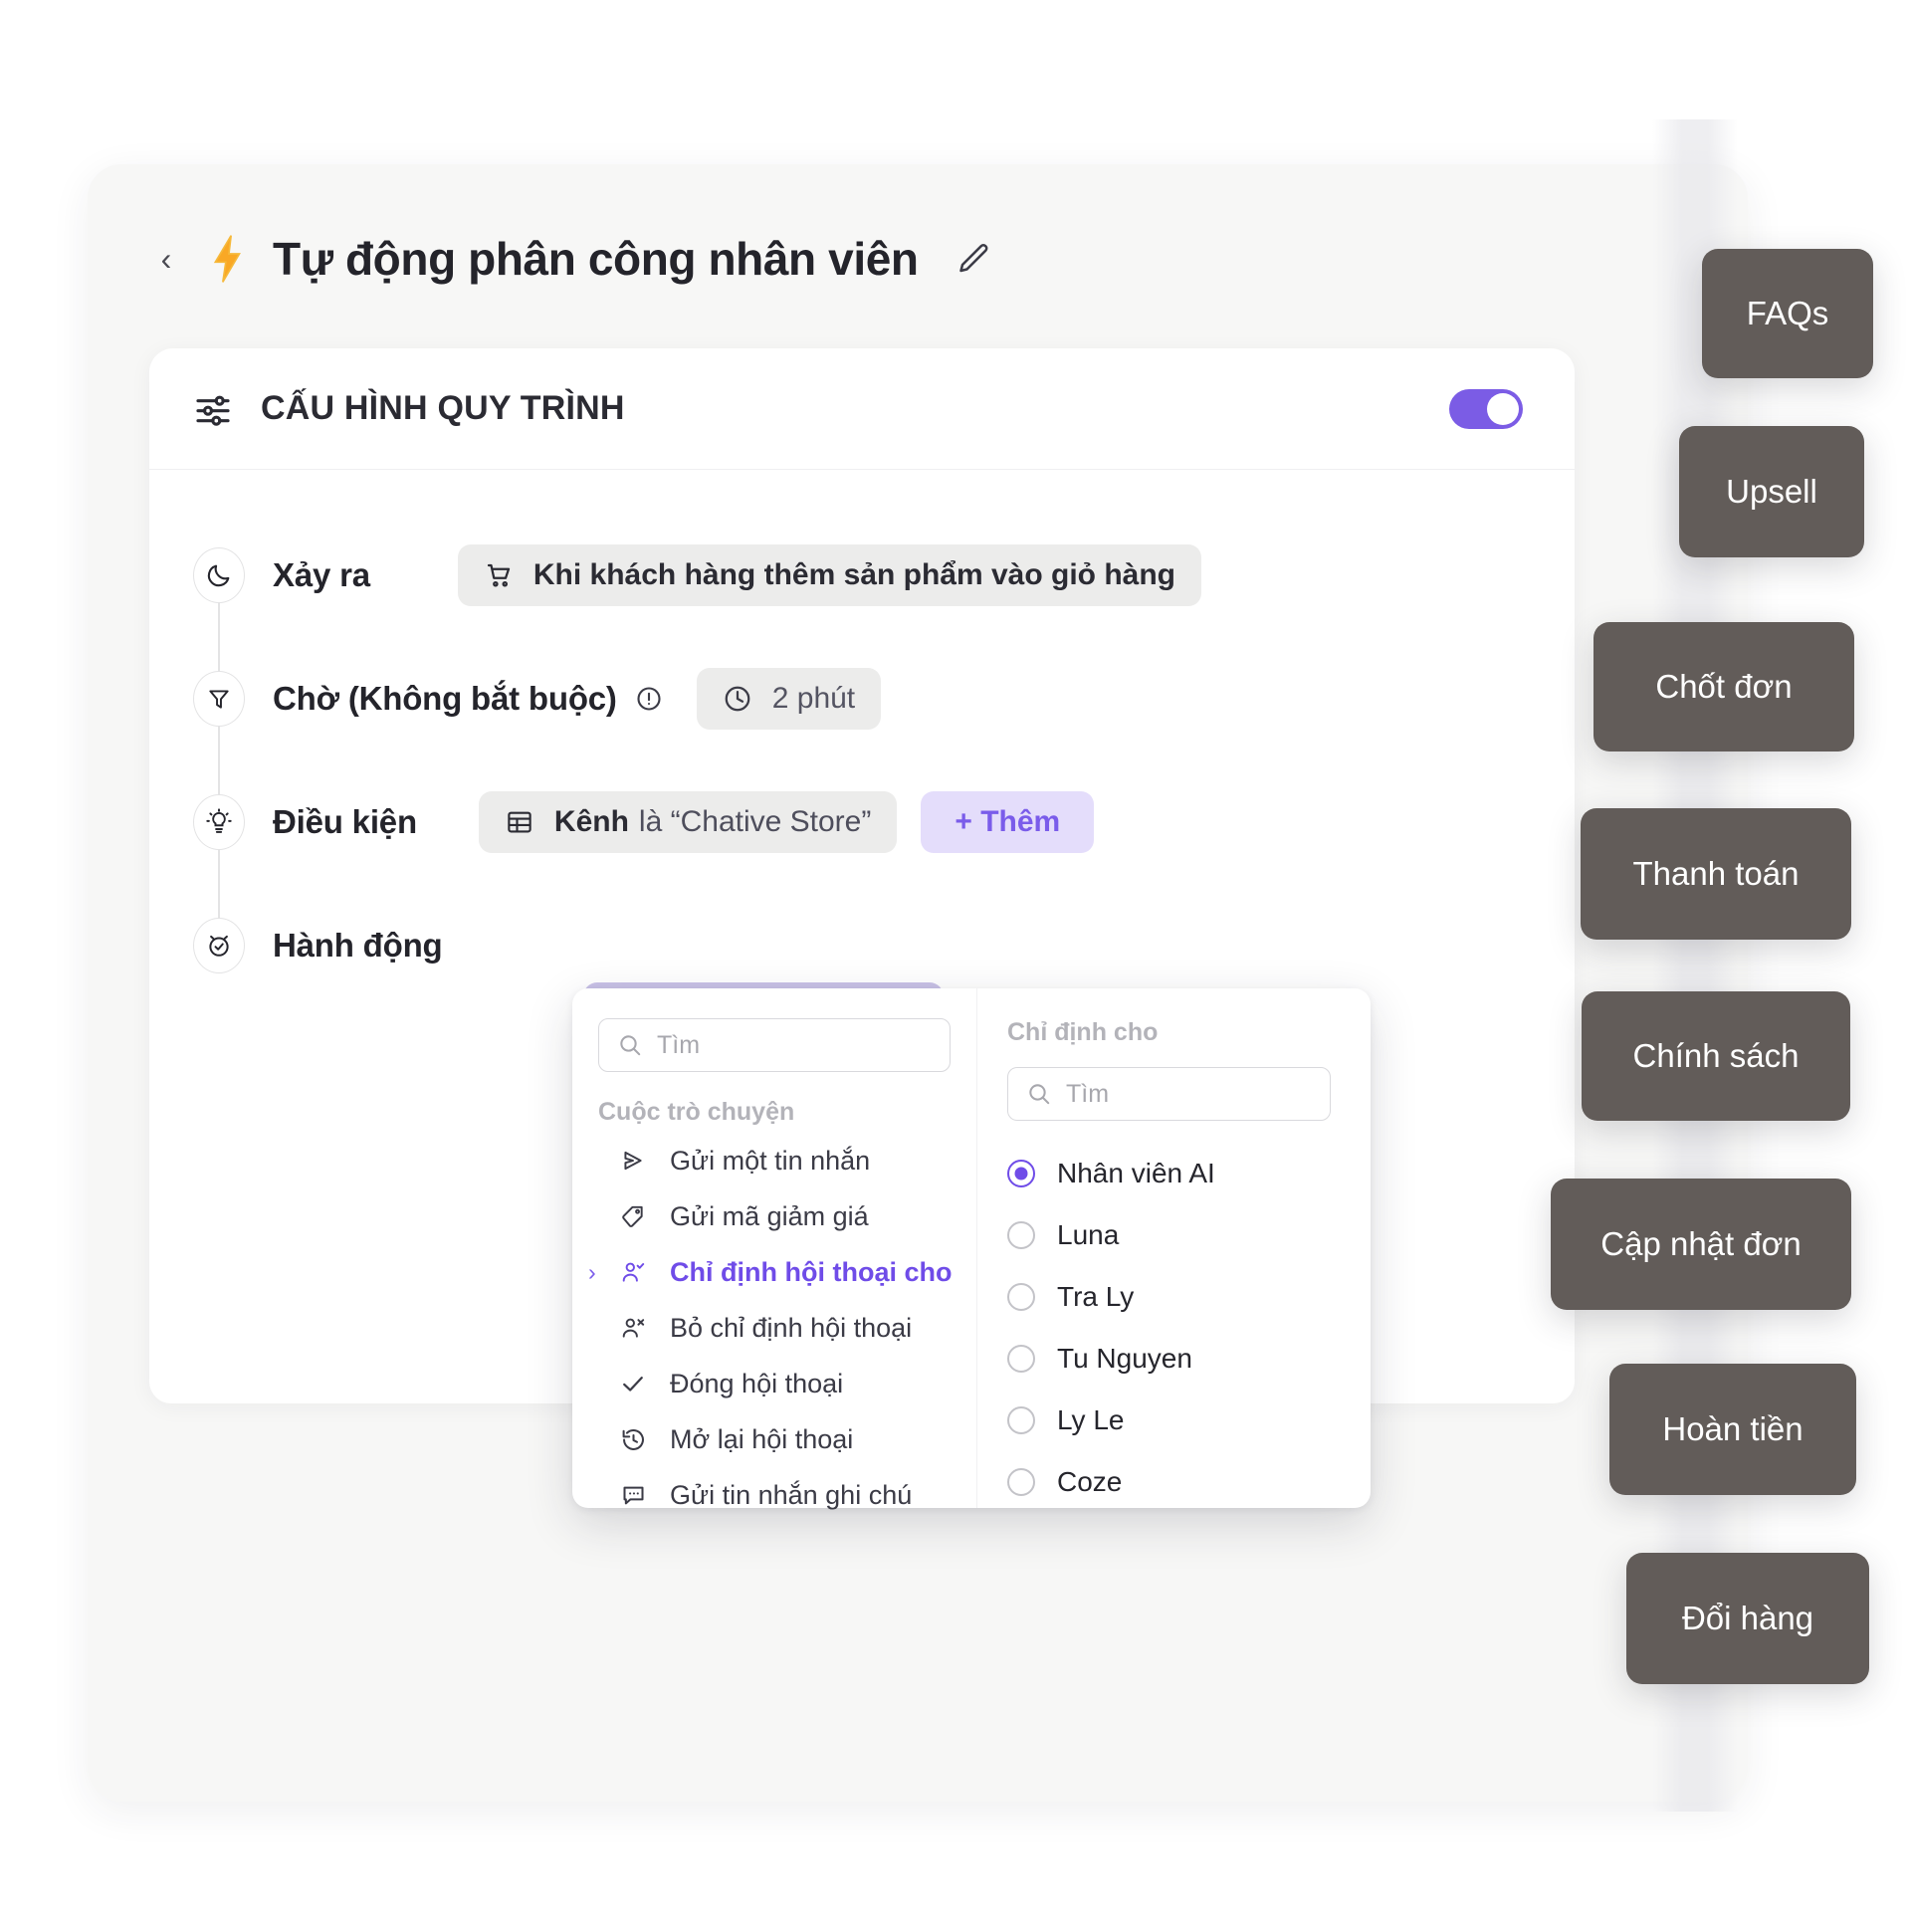 The image size is (1911, 1932). I want to click on action-item-label: Gửi mã giảm giá, so click(769, 1215).